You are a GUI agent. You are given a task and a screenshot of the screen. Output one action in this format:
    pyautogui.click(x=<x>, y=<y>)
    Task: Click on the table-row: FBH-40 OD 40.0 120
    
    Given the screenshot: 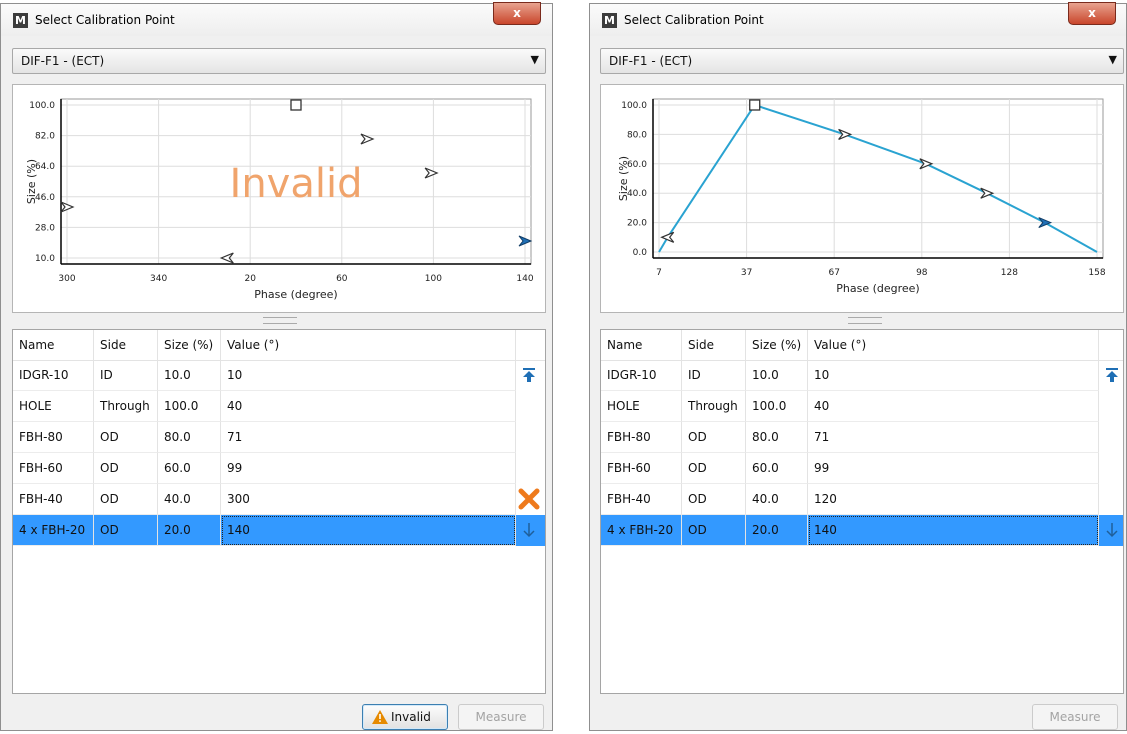 What is the action you would take?
    pyautogui.click(x=862, y=499)
    